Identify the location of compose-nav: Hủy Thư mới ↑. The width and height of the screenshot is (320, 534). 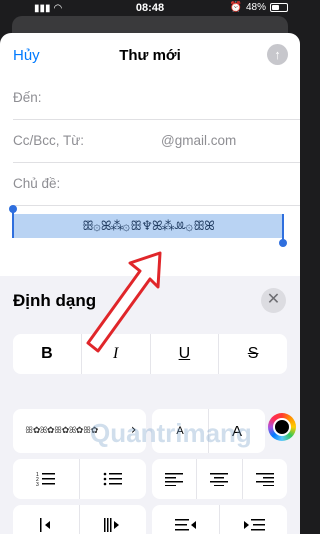
(150, 55).